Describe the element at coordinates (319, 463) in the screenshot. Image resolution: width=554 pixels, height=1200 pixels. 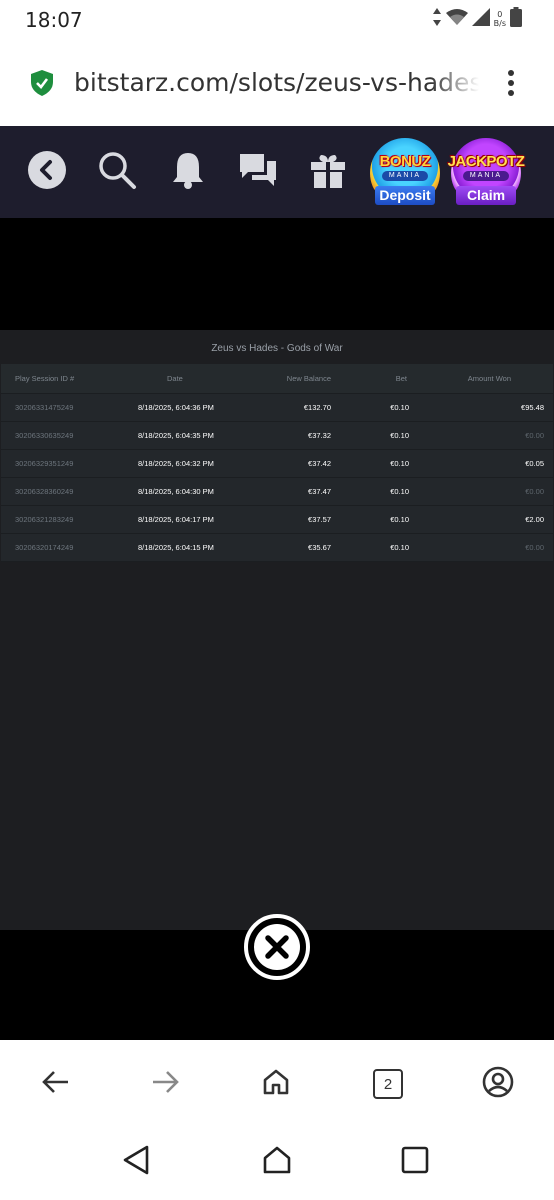
I see `new-balance: €37.42` at that location.